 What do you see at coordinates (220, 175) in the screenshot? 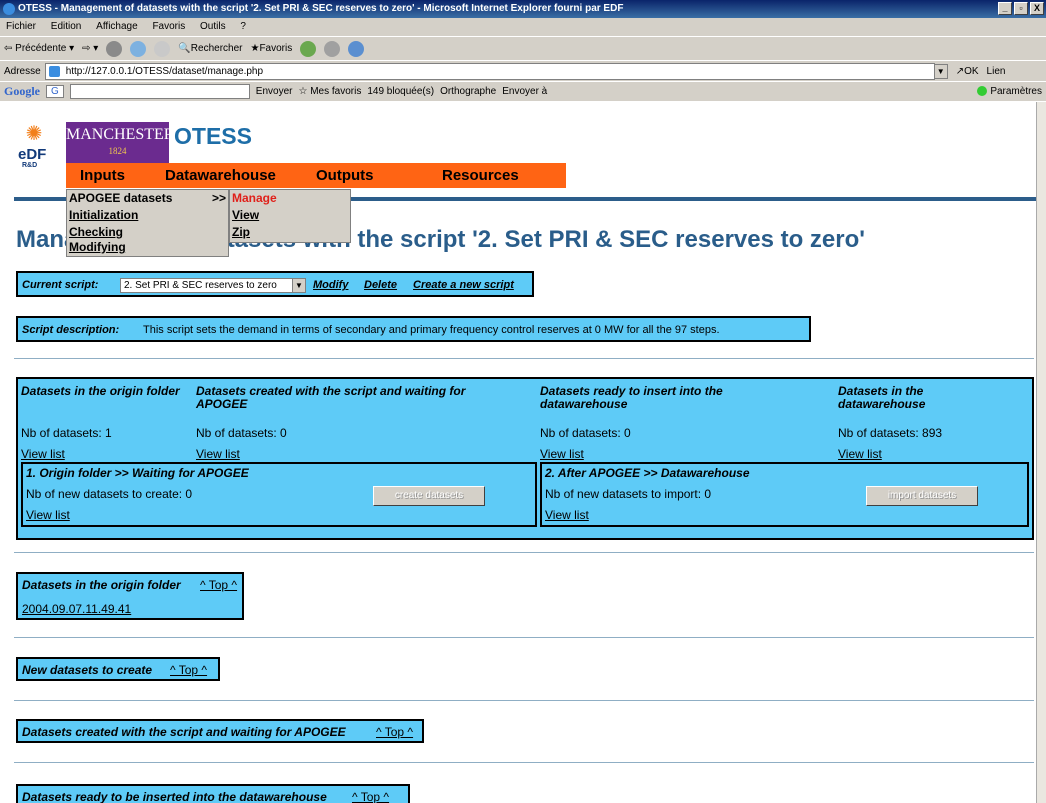
I see `nav-datawarehouse: Datawarehouse` at bounding box center [220, 175].